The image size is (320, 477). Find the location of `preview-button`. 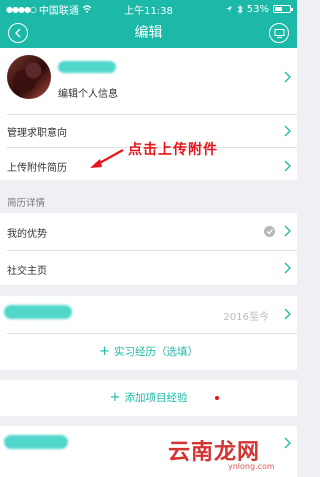

preview-button is located at coordinates (279, 33).